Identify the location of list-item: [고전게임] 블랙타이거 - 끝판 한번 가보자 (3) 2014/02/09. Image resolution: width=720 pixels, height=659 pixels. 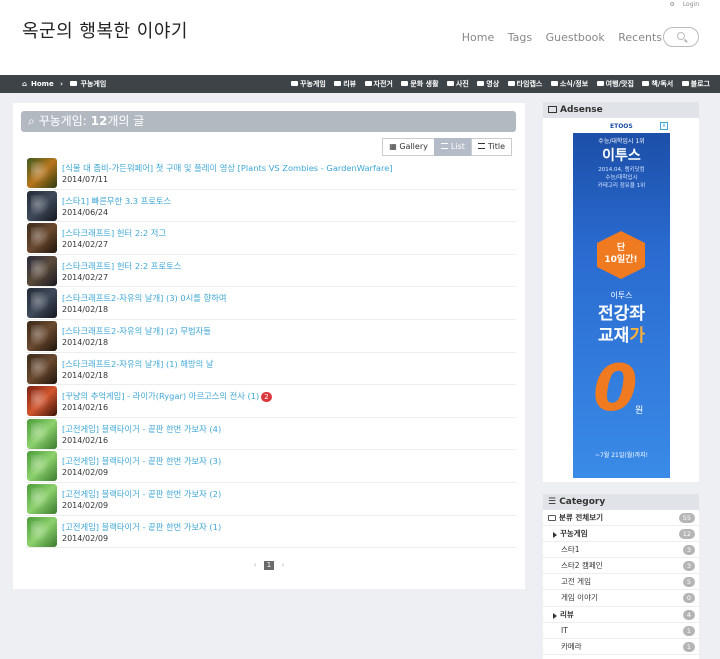
(271, 466).